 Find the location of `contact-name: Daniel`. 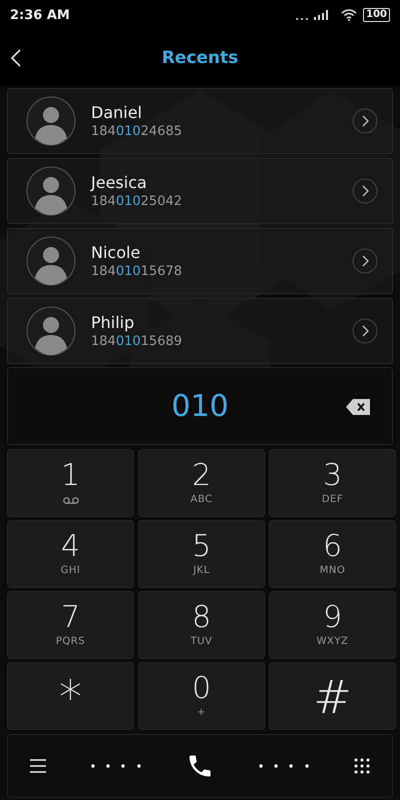

contact-name: Daniel is located at coordinates (117, 112).